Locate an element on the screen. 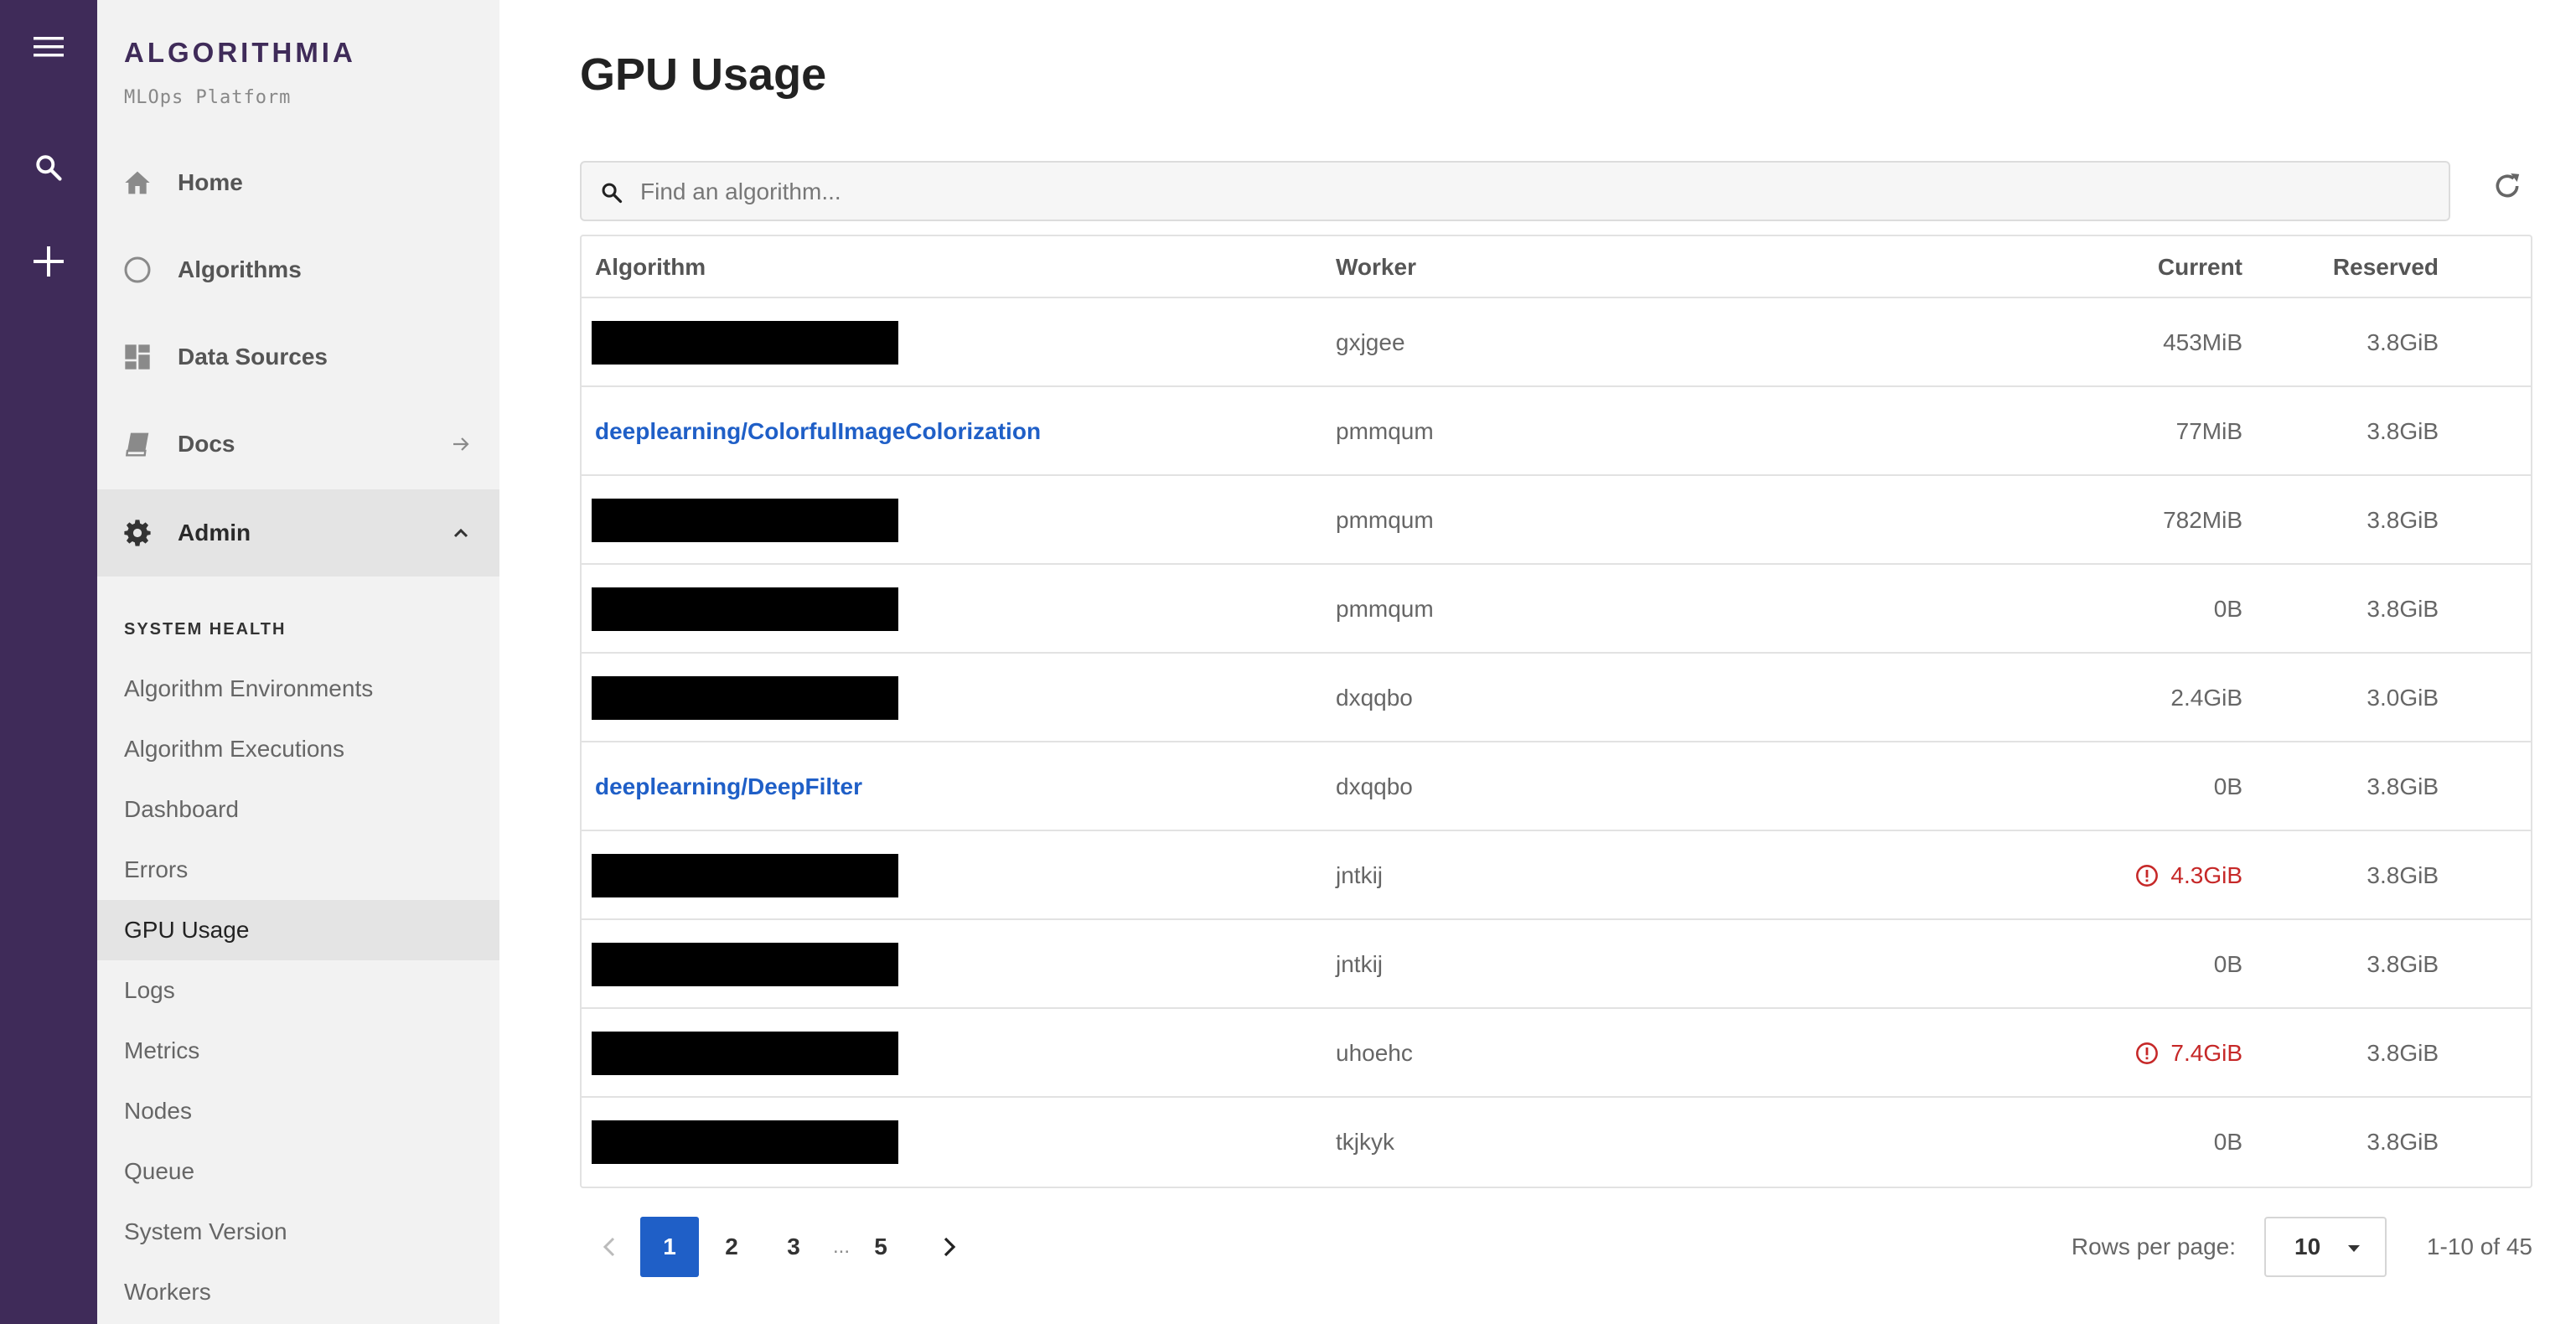  search-button is located at coordinates (48, 167).